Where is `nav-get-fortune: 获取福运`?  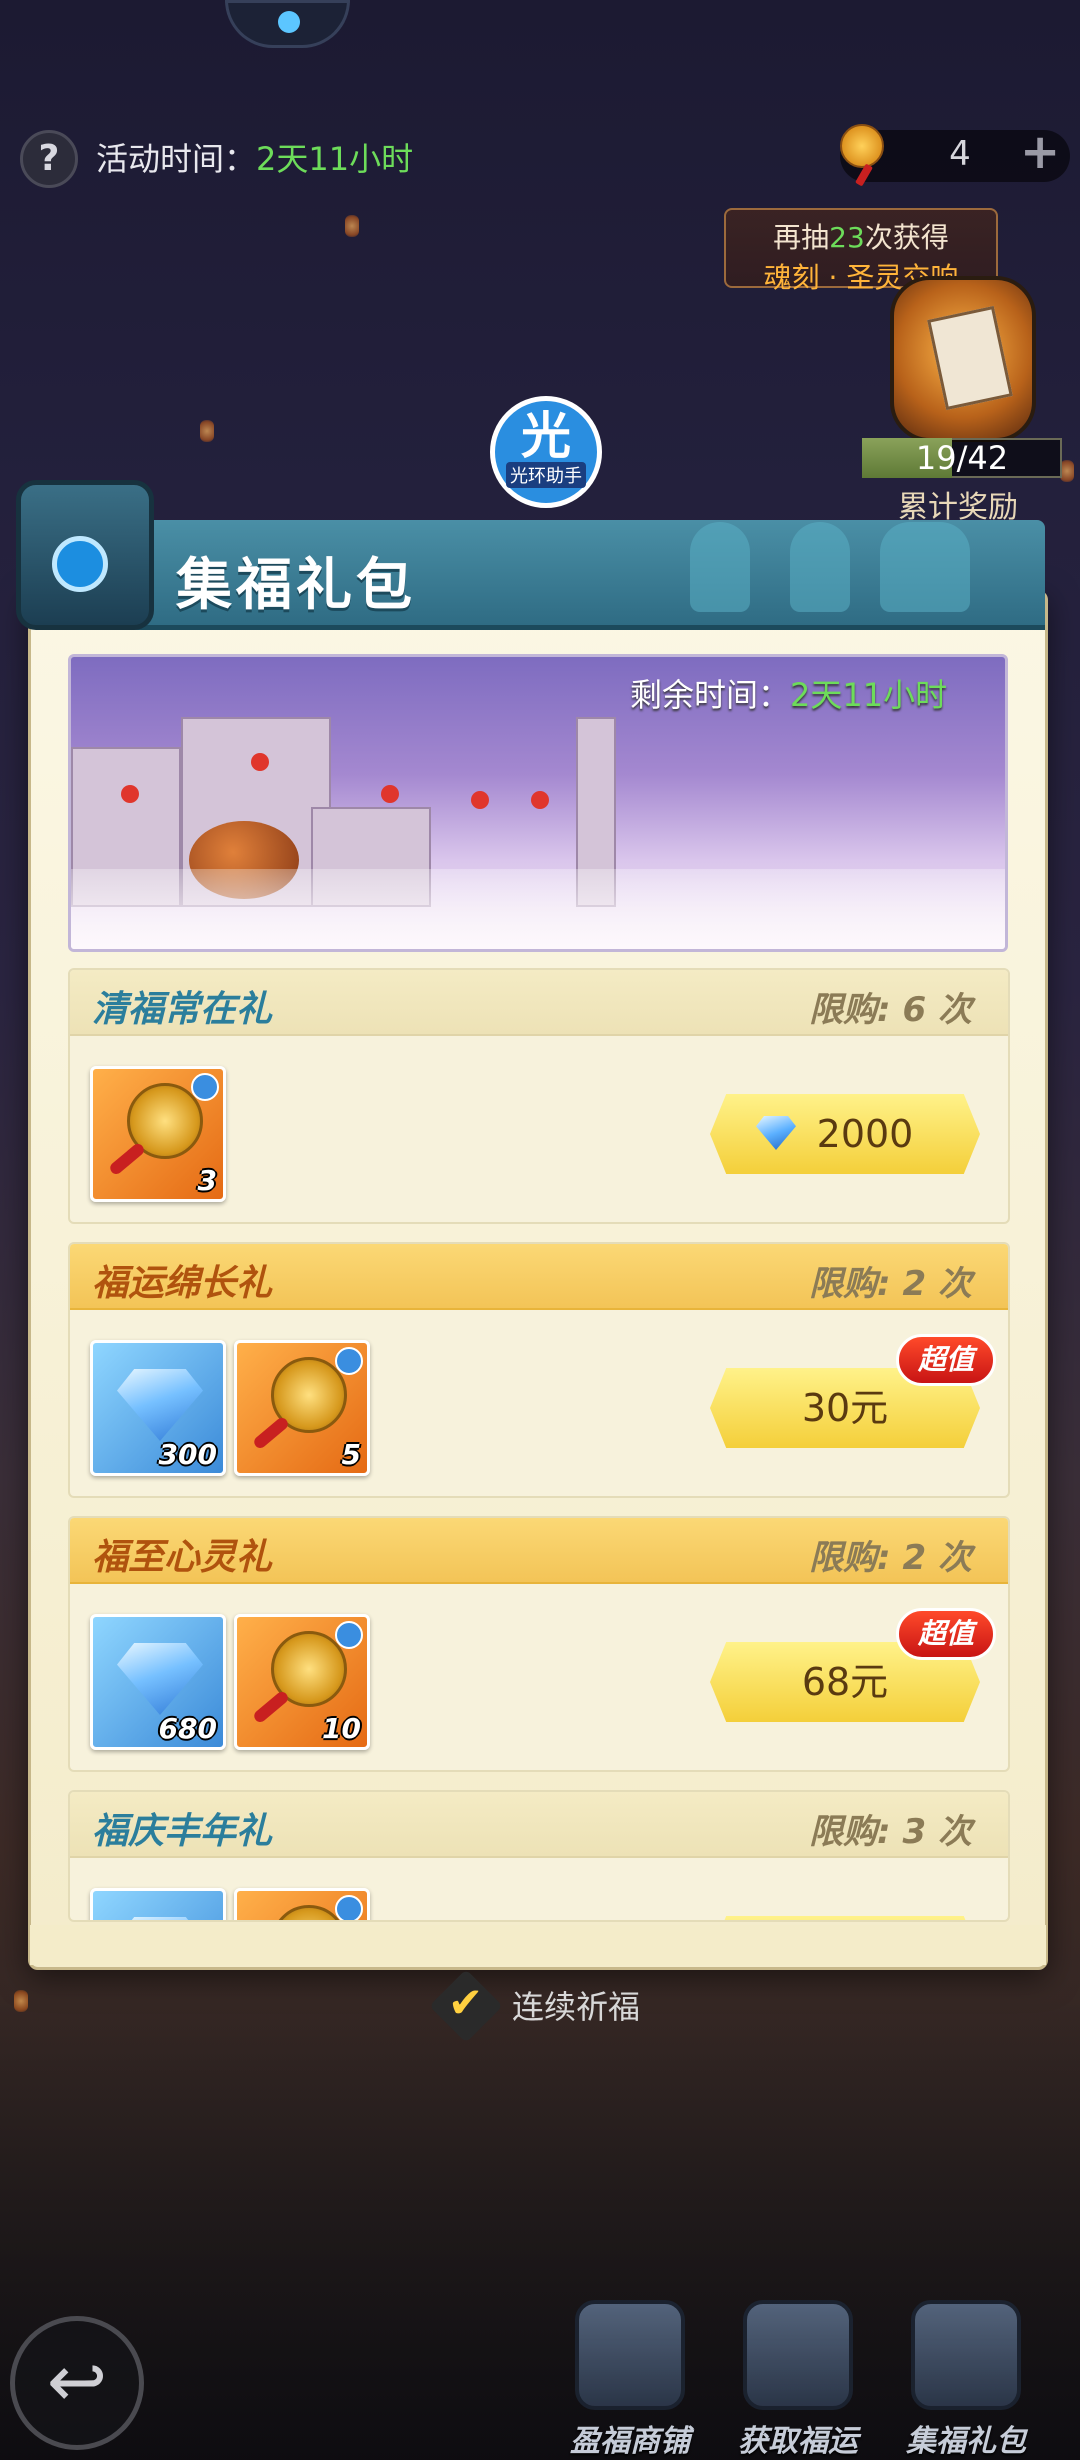
nav-get-fortune: 获取福运 is located at coordinates (798, 2380).